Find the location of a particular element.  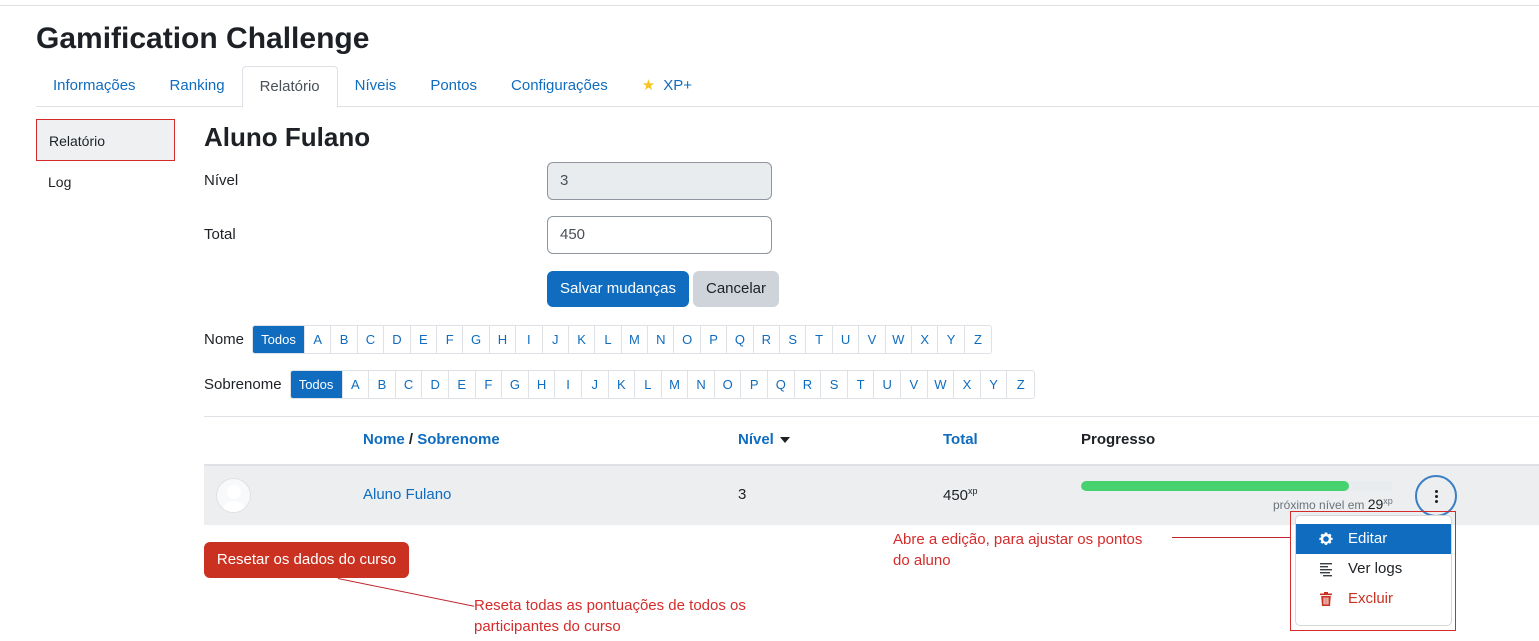

first-name-letter-x: X is located at coordinates (925, 339).